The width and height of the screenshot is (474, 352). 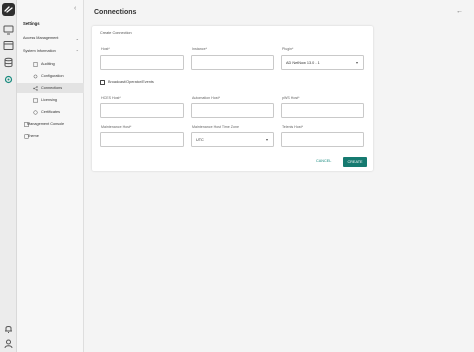 I want to click on telenis-host-field, so click(x=322, y=139).